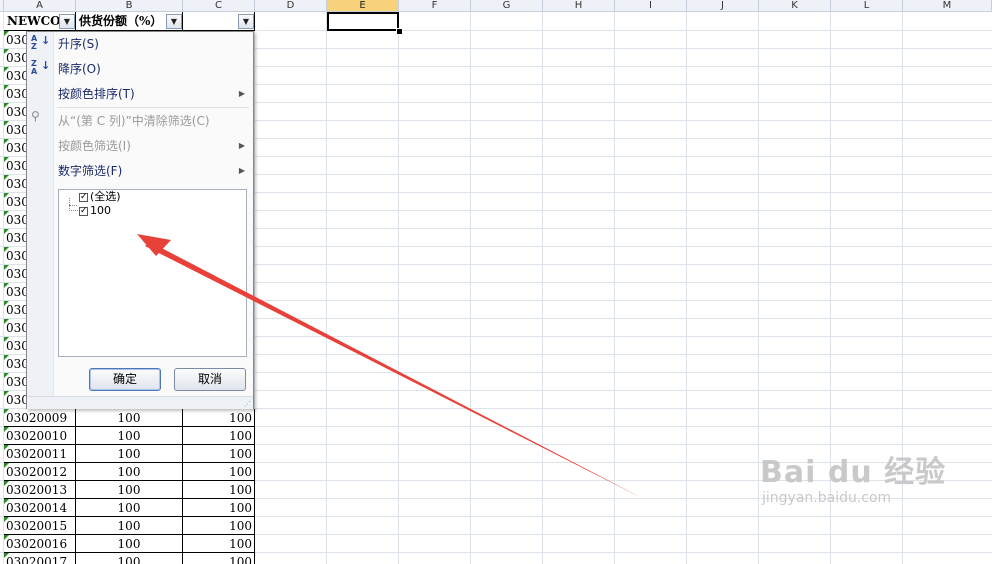 This screenshot has width=992, height=564. What do you see at coordinates (827, 498) in the screenshot?
I see `watermark-url: jingyan.baidu.com` at bounding box center [827, 498].